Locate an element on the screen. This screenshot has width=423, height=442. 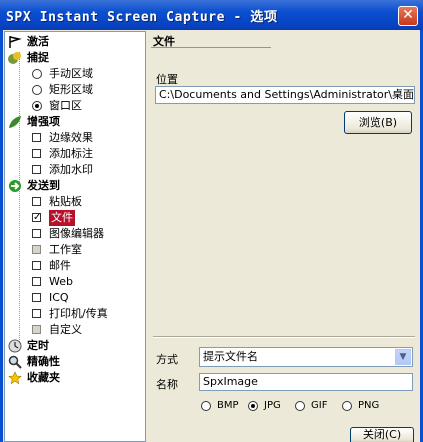
tree-item-add-annotation: 添加标注 is located at coordinates (75, 154).